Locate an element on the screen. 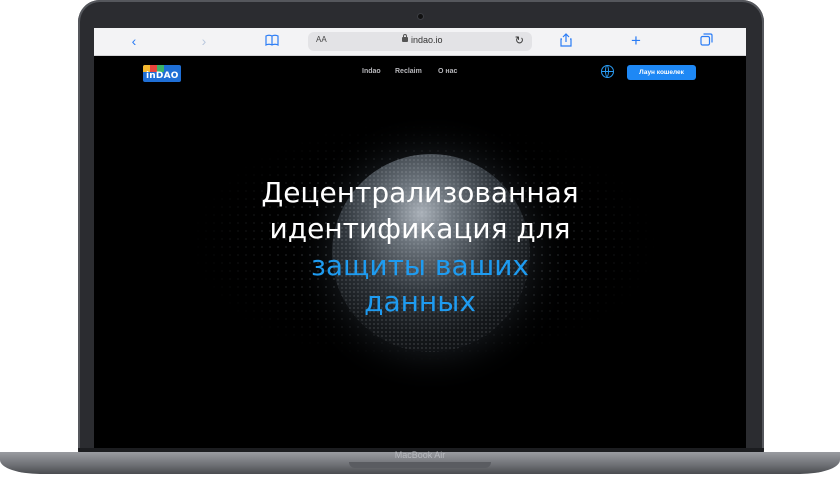 The height and width of the screenshot is (482, 840). nav-link-indao: Indao is located at coordinates (371, 71).